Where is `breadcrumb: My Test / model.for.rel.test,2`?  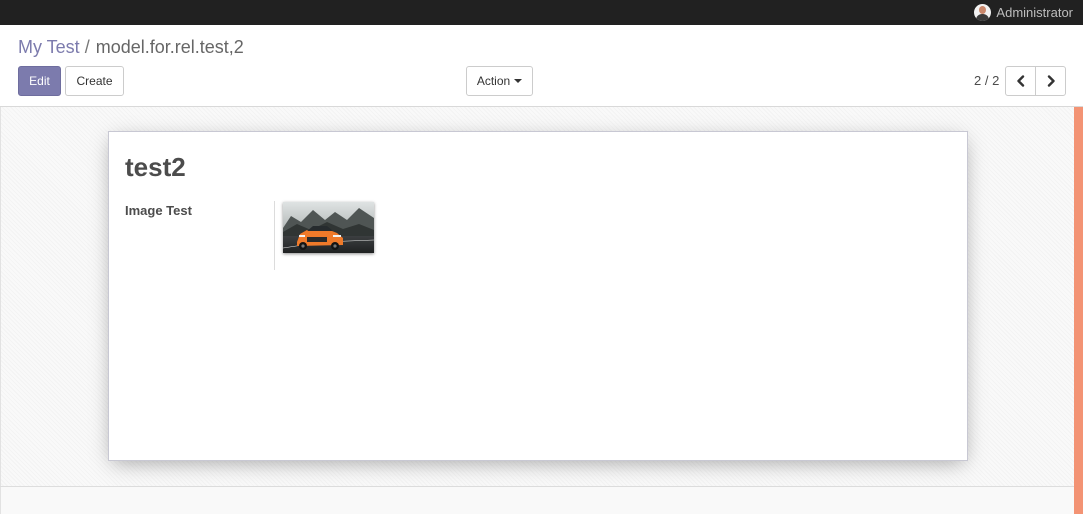
breadcrumb: My Test / model.for.rel.test,2 is located at coordinates (131, 47).